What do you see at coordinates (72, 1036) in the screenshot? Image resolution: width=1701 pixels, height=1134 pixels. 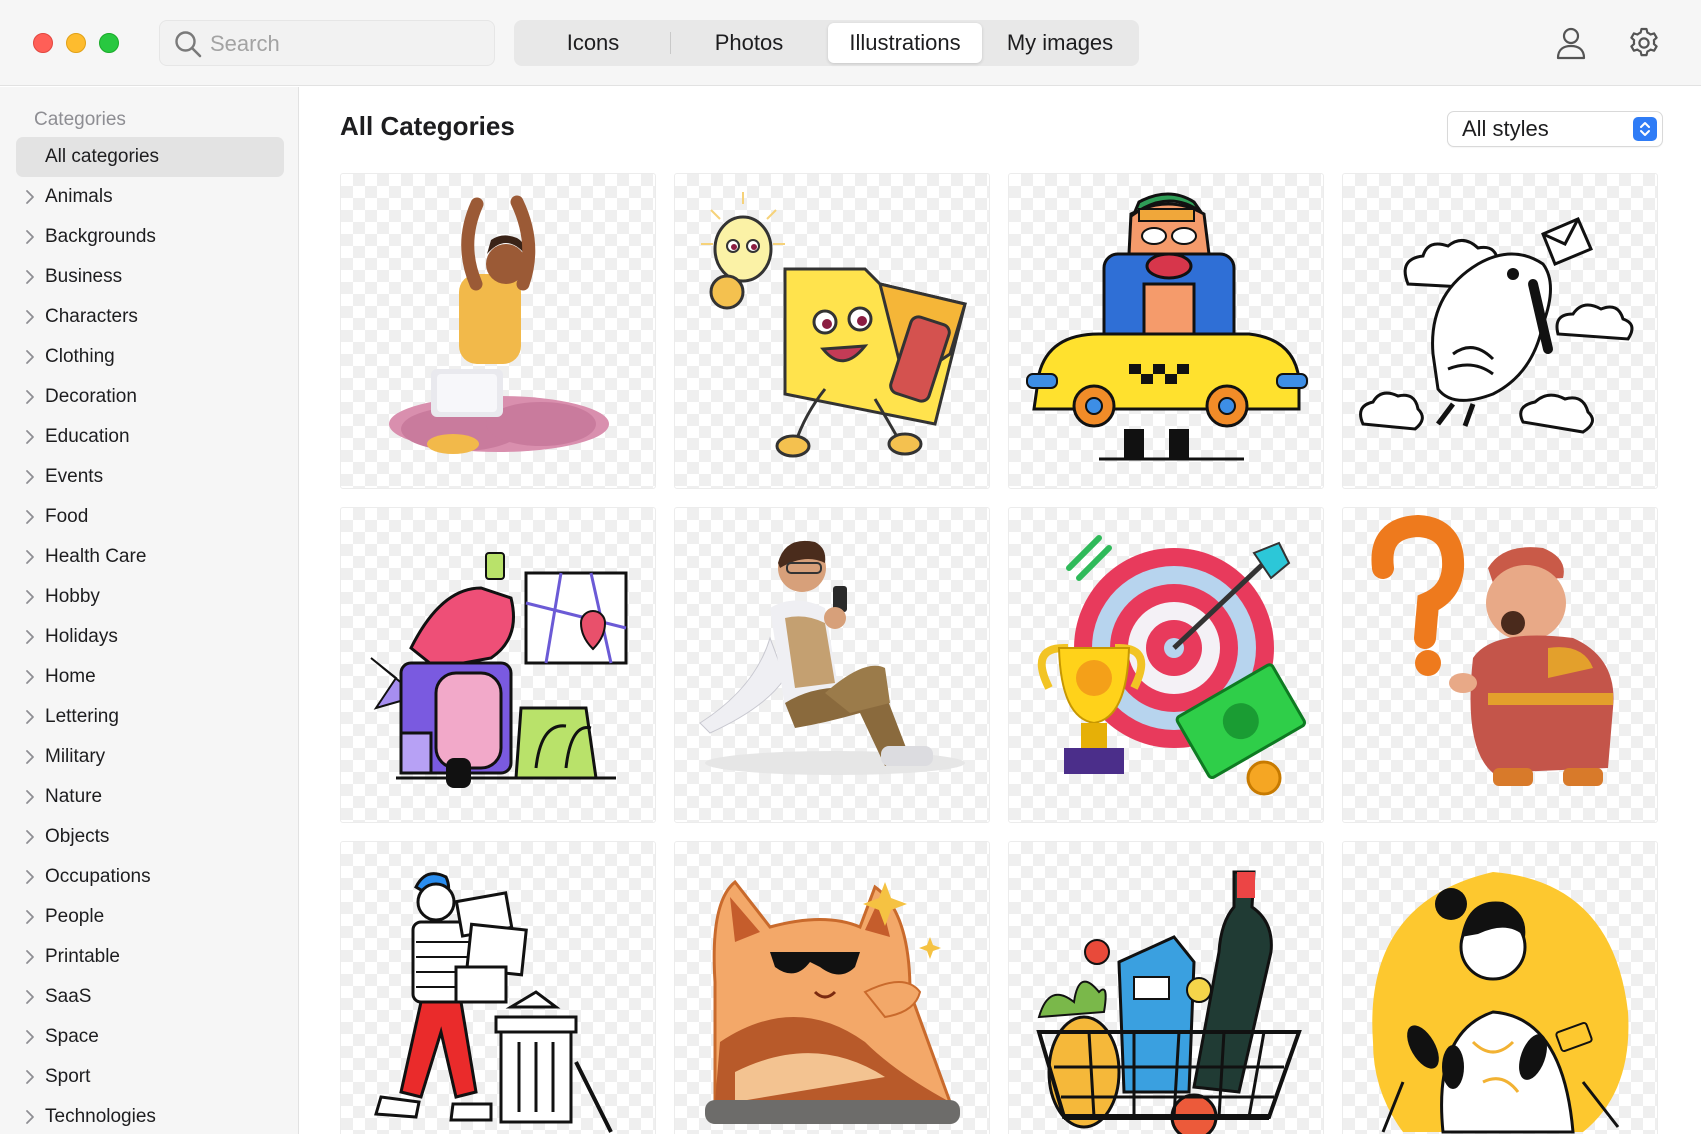 I see `sidebar-item-label: Space` at bounding box center [72, 1036].